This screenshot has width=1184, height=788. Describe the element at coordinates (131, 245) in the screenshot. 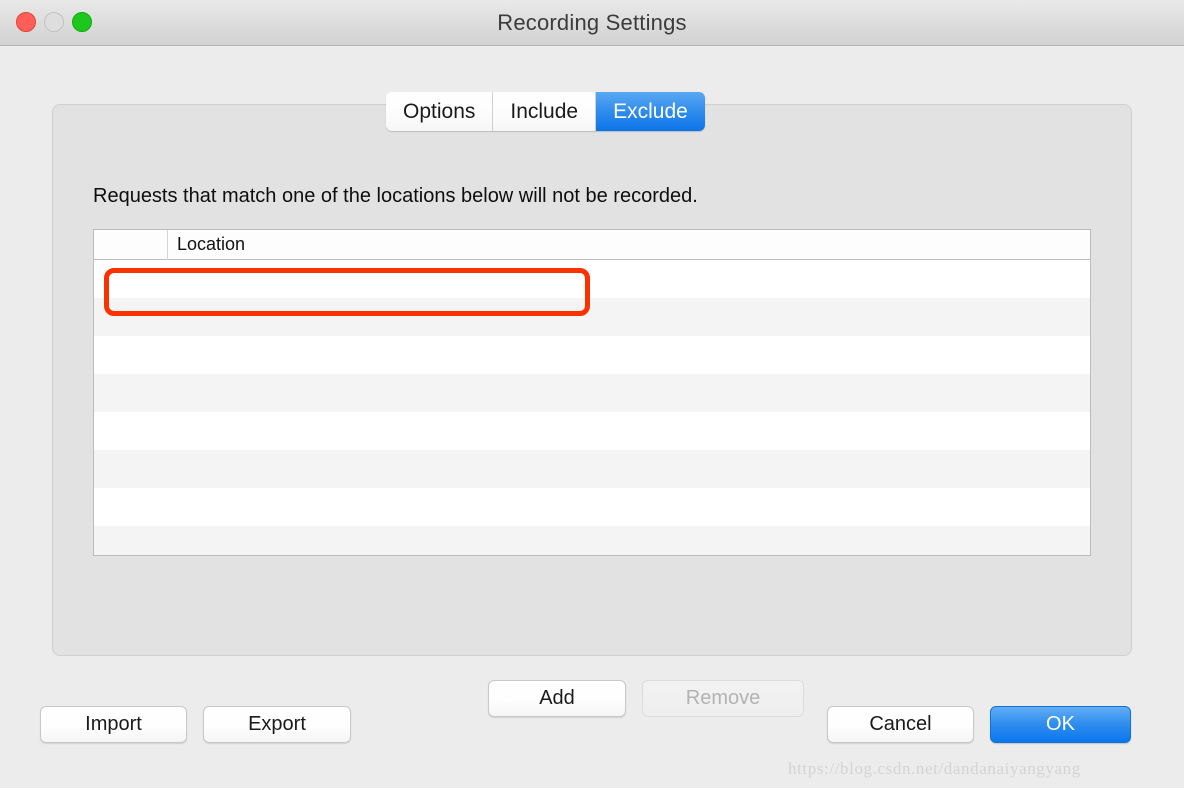

I see `column-header-enabled` at that location.